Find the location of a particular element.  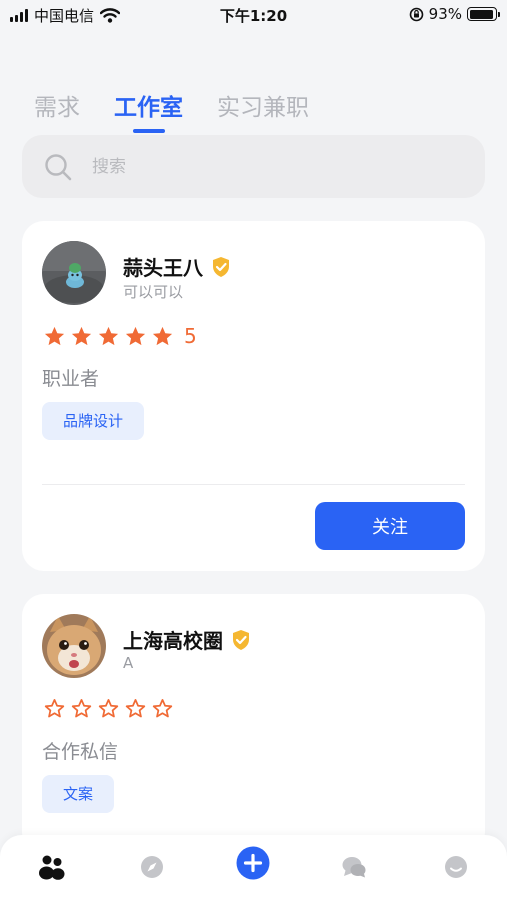

rating-value: 5 is located at coordinates (190, 336).